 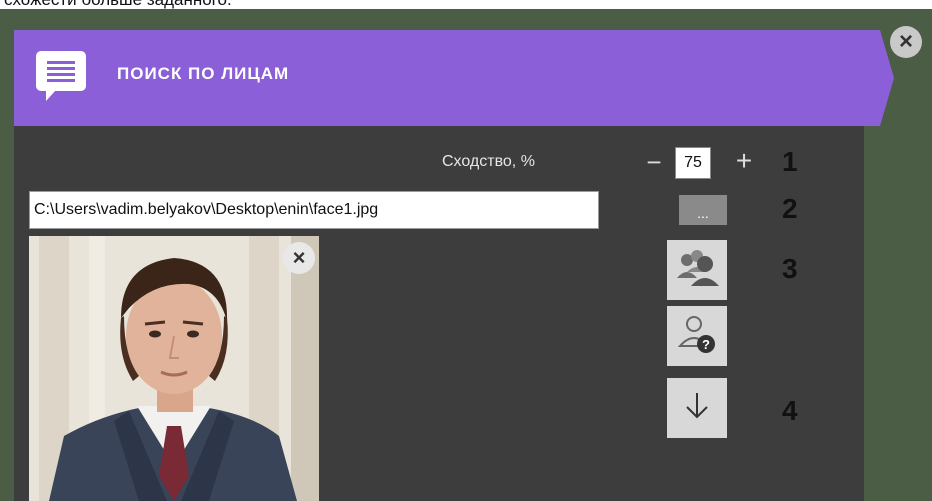 What do you see at coordinates (744, 161) in the screenshot?
I see `increase-similarity-button: +` at bounding box center [744, 161].